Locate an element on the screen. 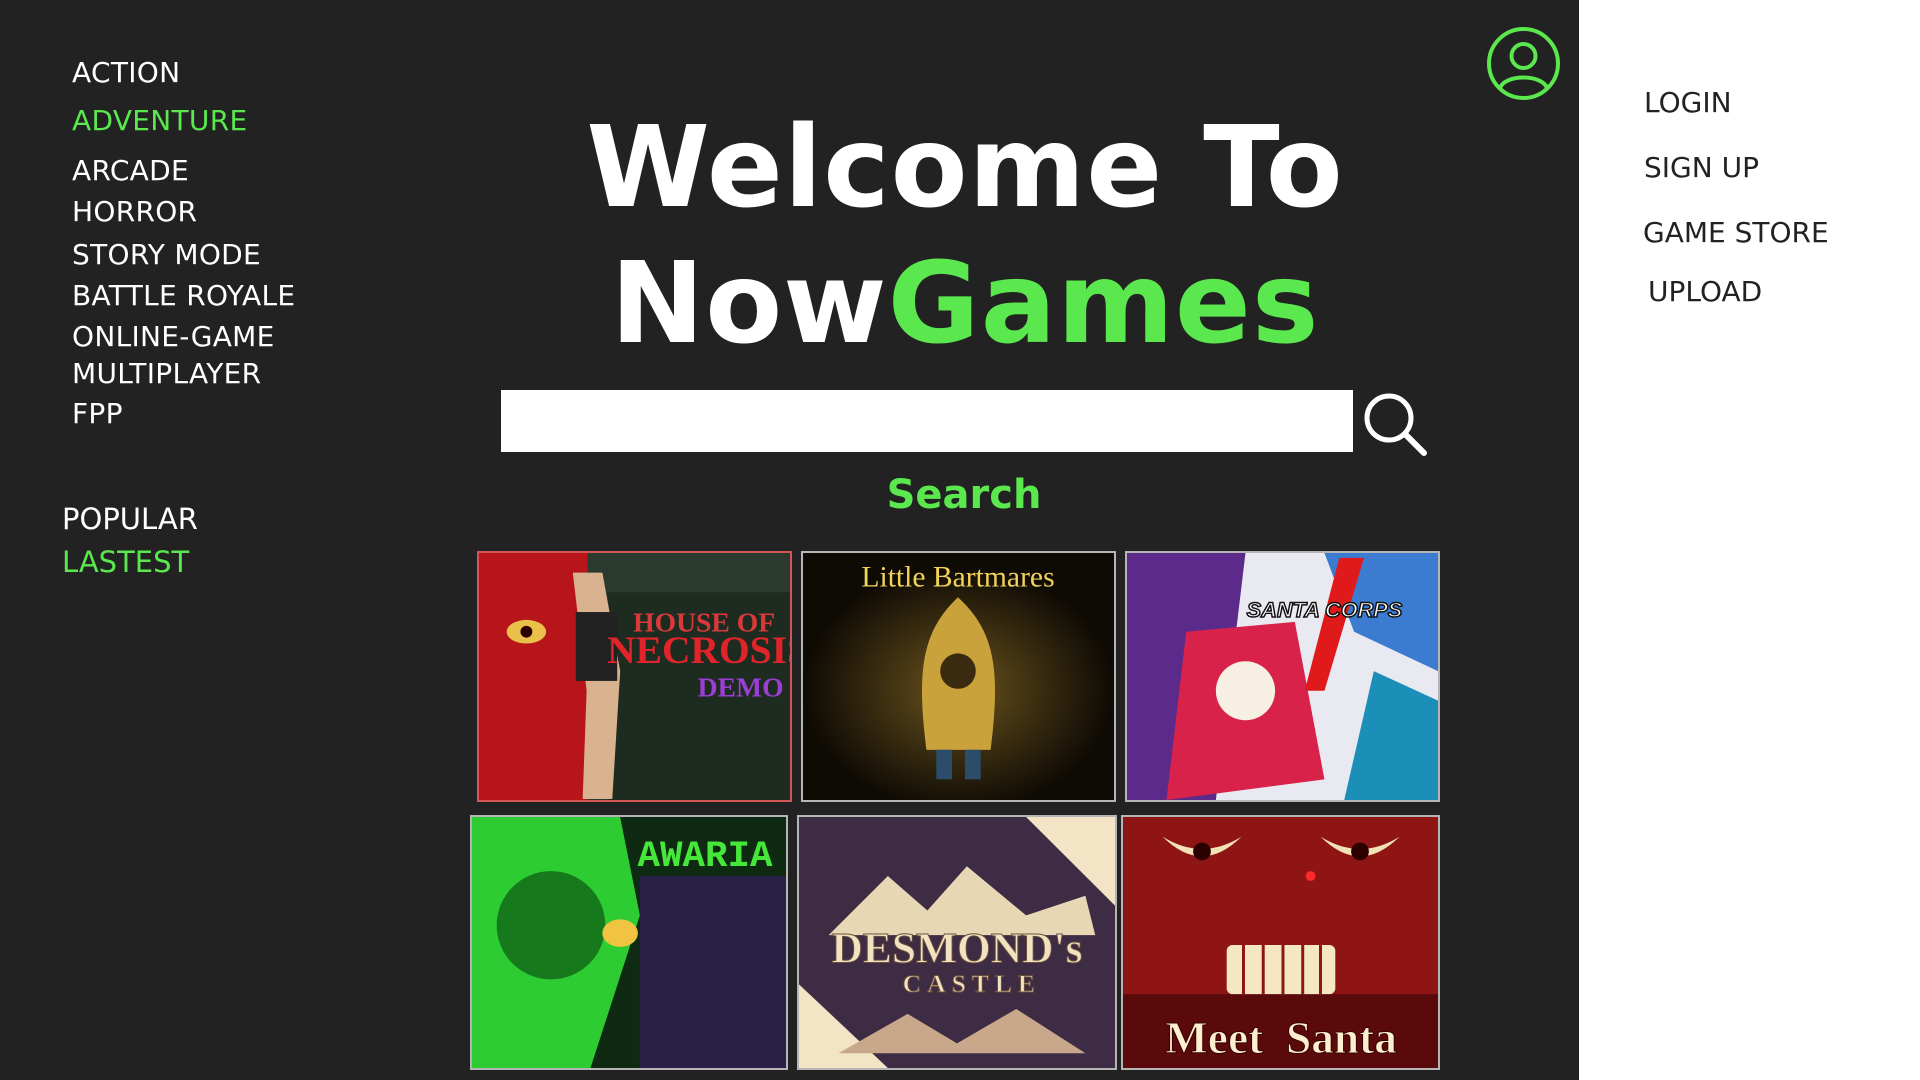  upload-link: UPLOAD is located at coordinates (1705, 291).